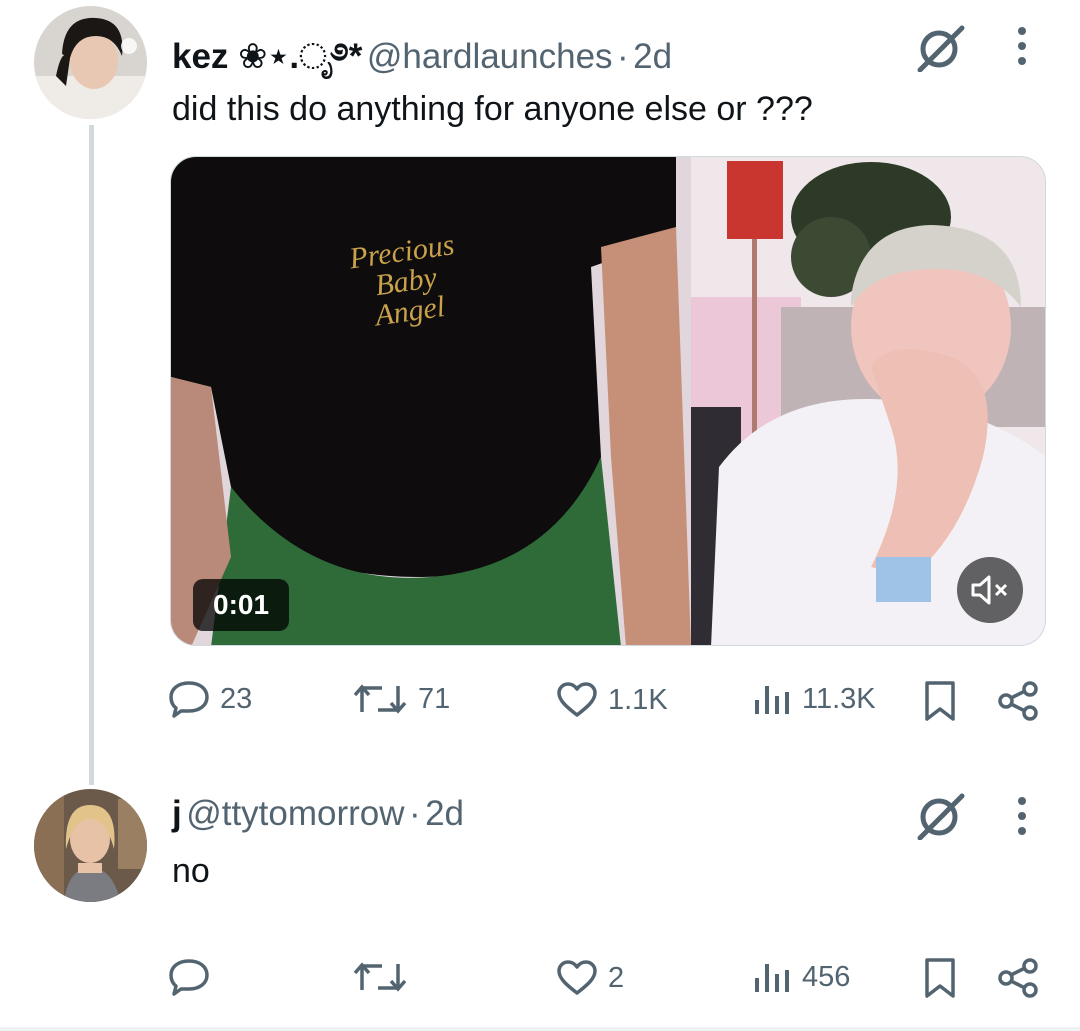 The width and height of the screenshot is (1080, 1031). What do you see at coordinates (236, 698) in the screenshot?
I see `reply-count: 23` at bounding box center [236, 698].